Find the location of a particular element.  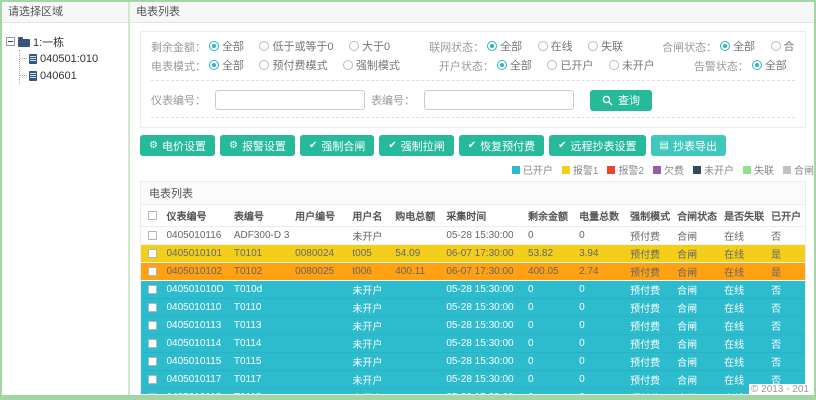

toolbar-button: ✔ 强制拉闸 is located at coordinates (416, 145).